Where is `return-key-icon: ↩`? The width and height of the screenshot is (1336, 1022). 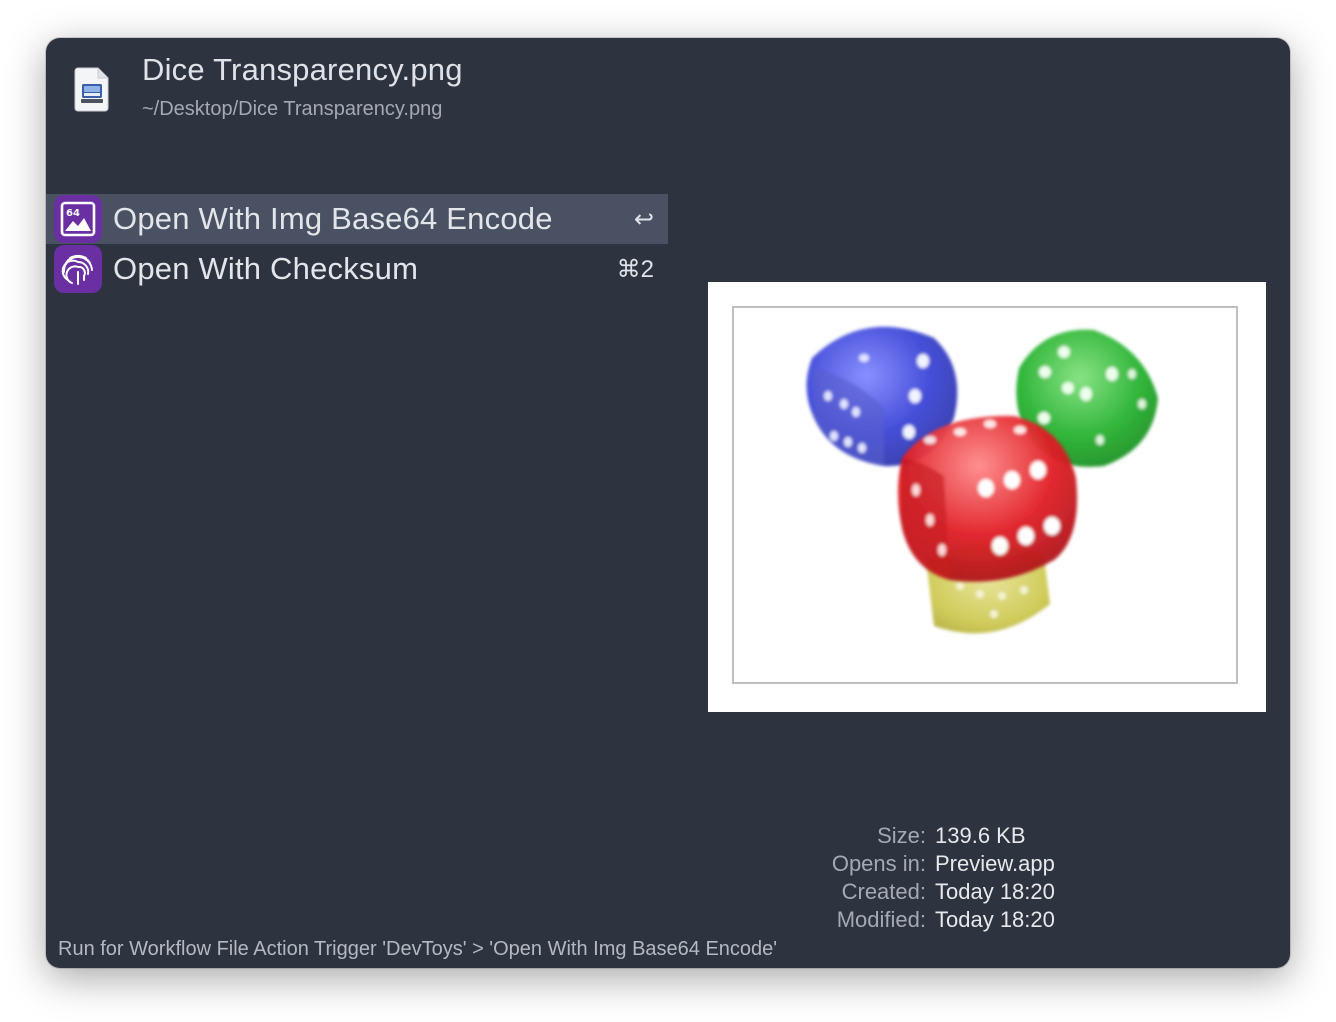 return-key-icon: ↩ is located at coordinates (643, 219).